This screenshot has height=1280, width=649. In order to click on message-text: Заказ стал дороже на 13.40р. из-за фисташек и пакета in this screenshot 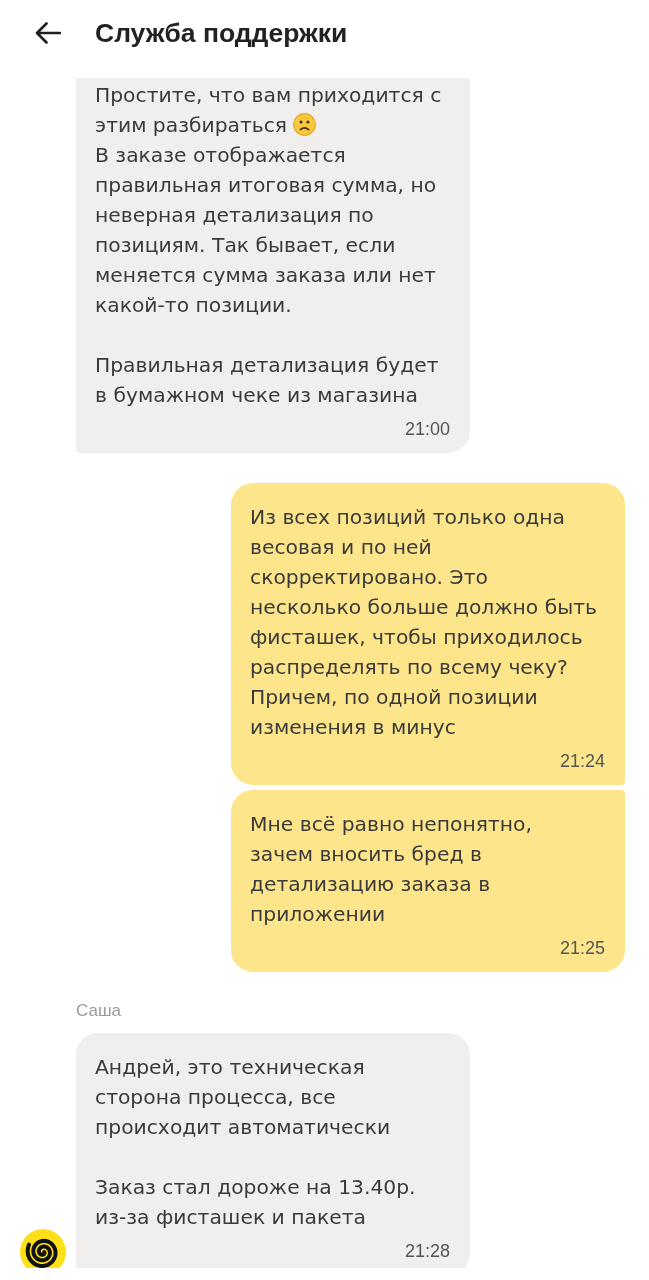, I will do `click(255, 1202)`.